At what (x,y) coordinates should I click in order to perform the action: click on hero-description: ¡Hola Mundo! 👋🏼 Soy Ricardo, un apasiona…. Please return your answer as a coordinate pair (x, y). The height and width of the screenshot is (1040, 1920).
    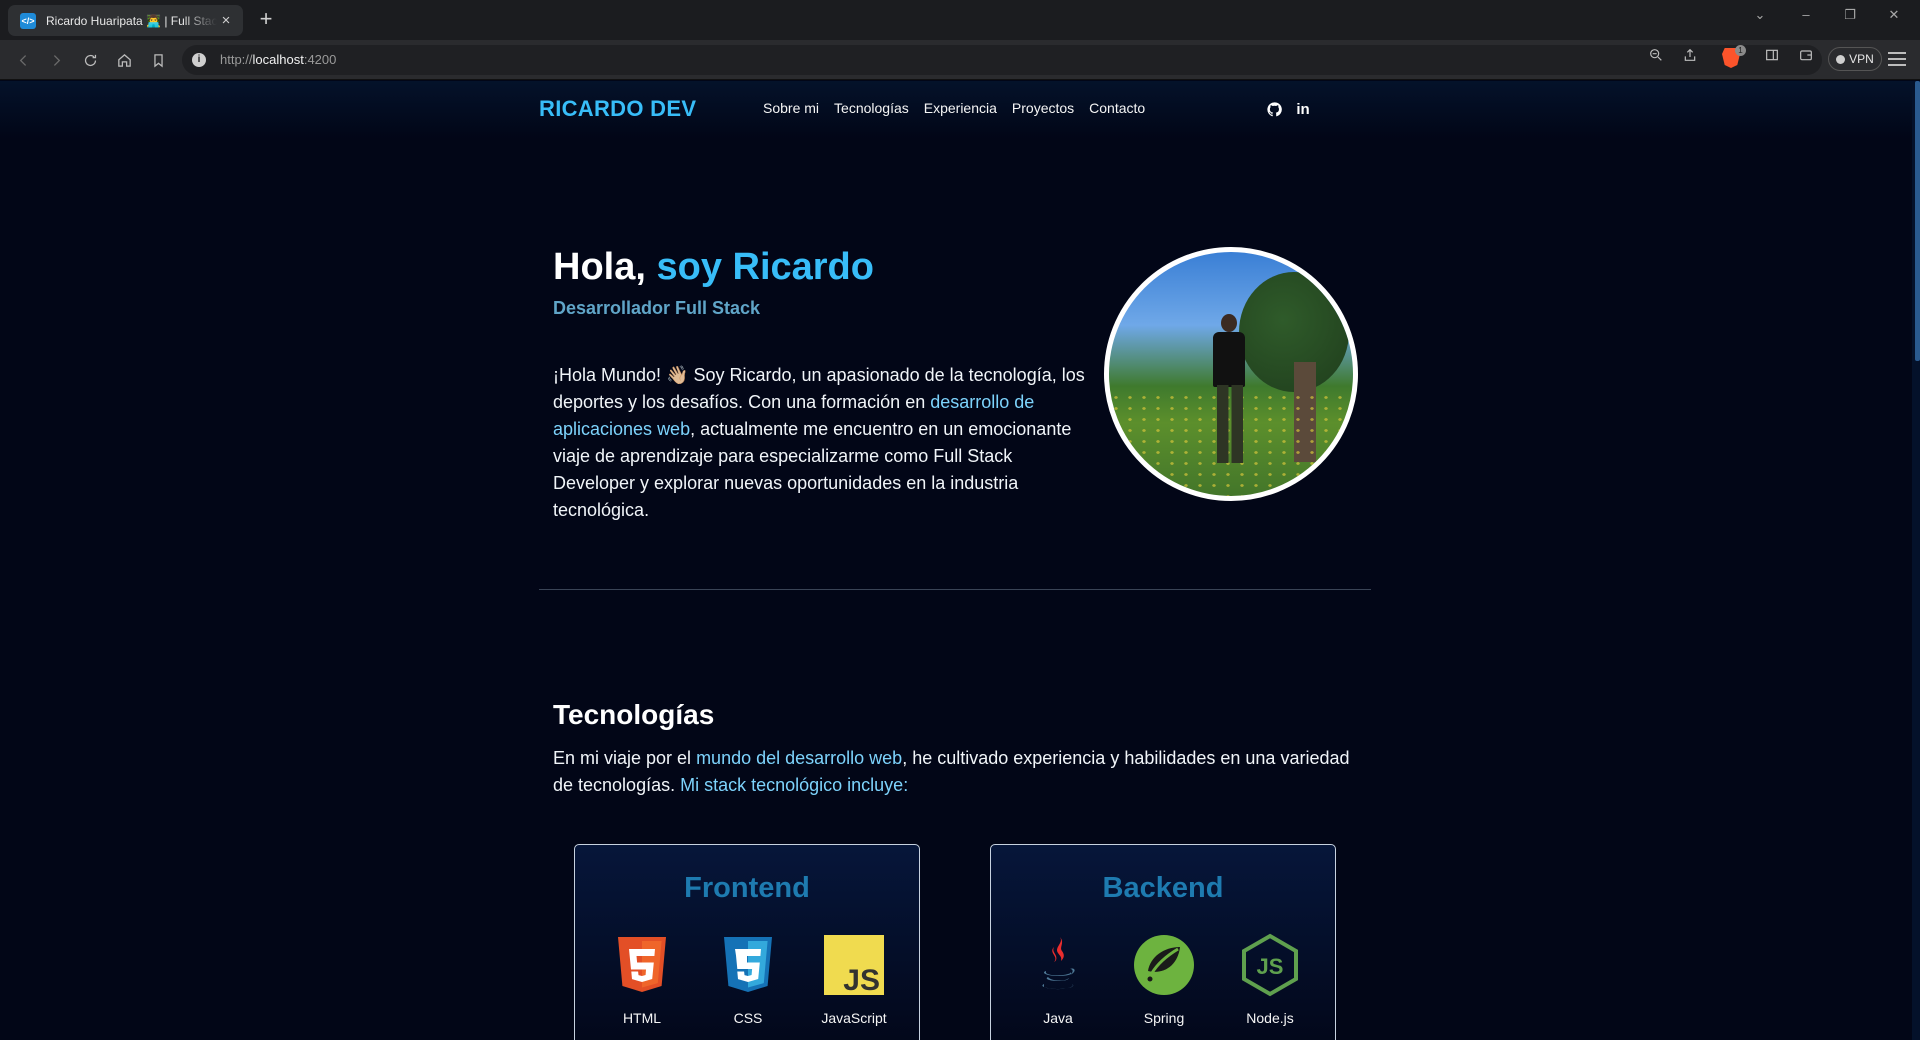
    Looking at the image, I should click on (819, 442).